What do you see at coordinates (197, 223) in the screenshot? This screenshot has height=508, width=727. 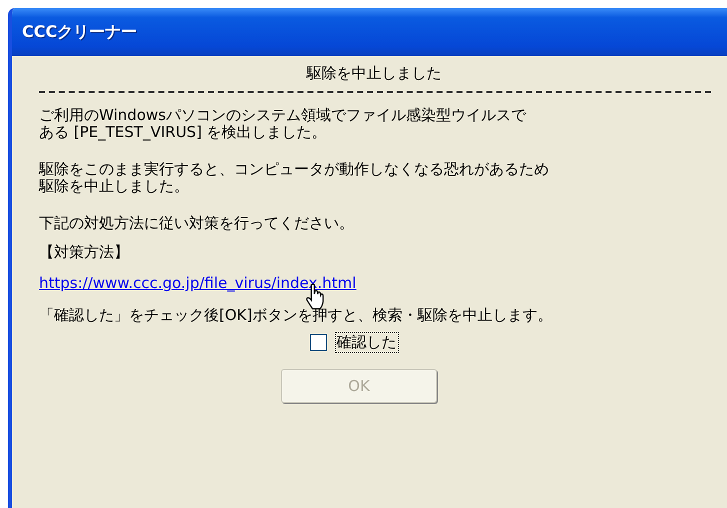 I see `instruction-text: 下記の対処方法に従い対策を行ってください。` at bounding box center [197, 223].